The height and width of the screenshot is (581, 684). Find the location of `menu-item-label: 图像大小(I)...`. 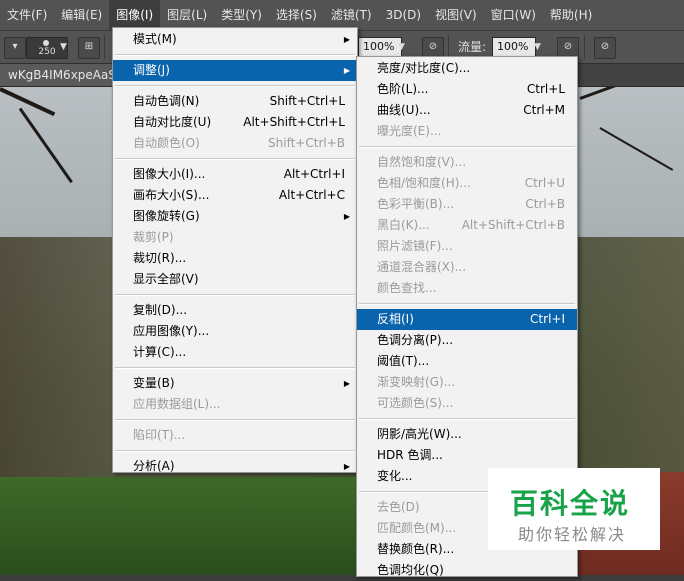

menu-item-label: 图像大小(I)... is located at coordinates (169, 174).